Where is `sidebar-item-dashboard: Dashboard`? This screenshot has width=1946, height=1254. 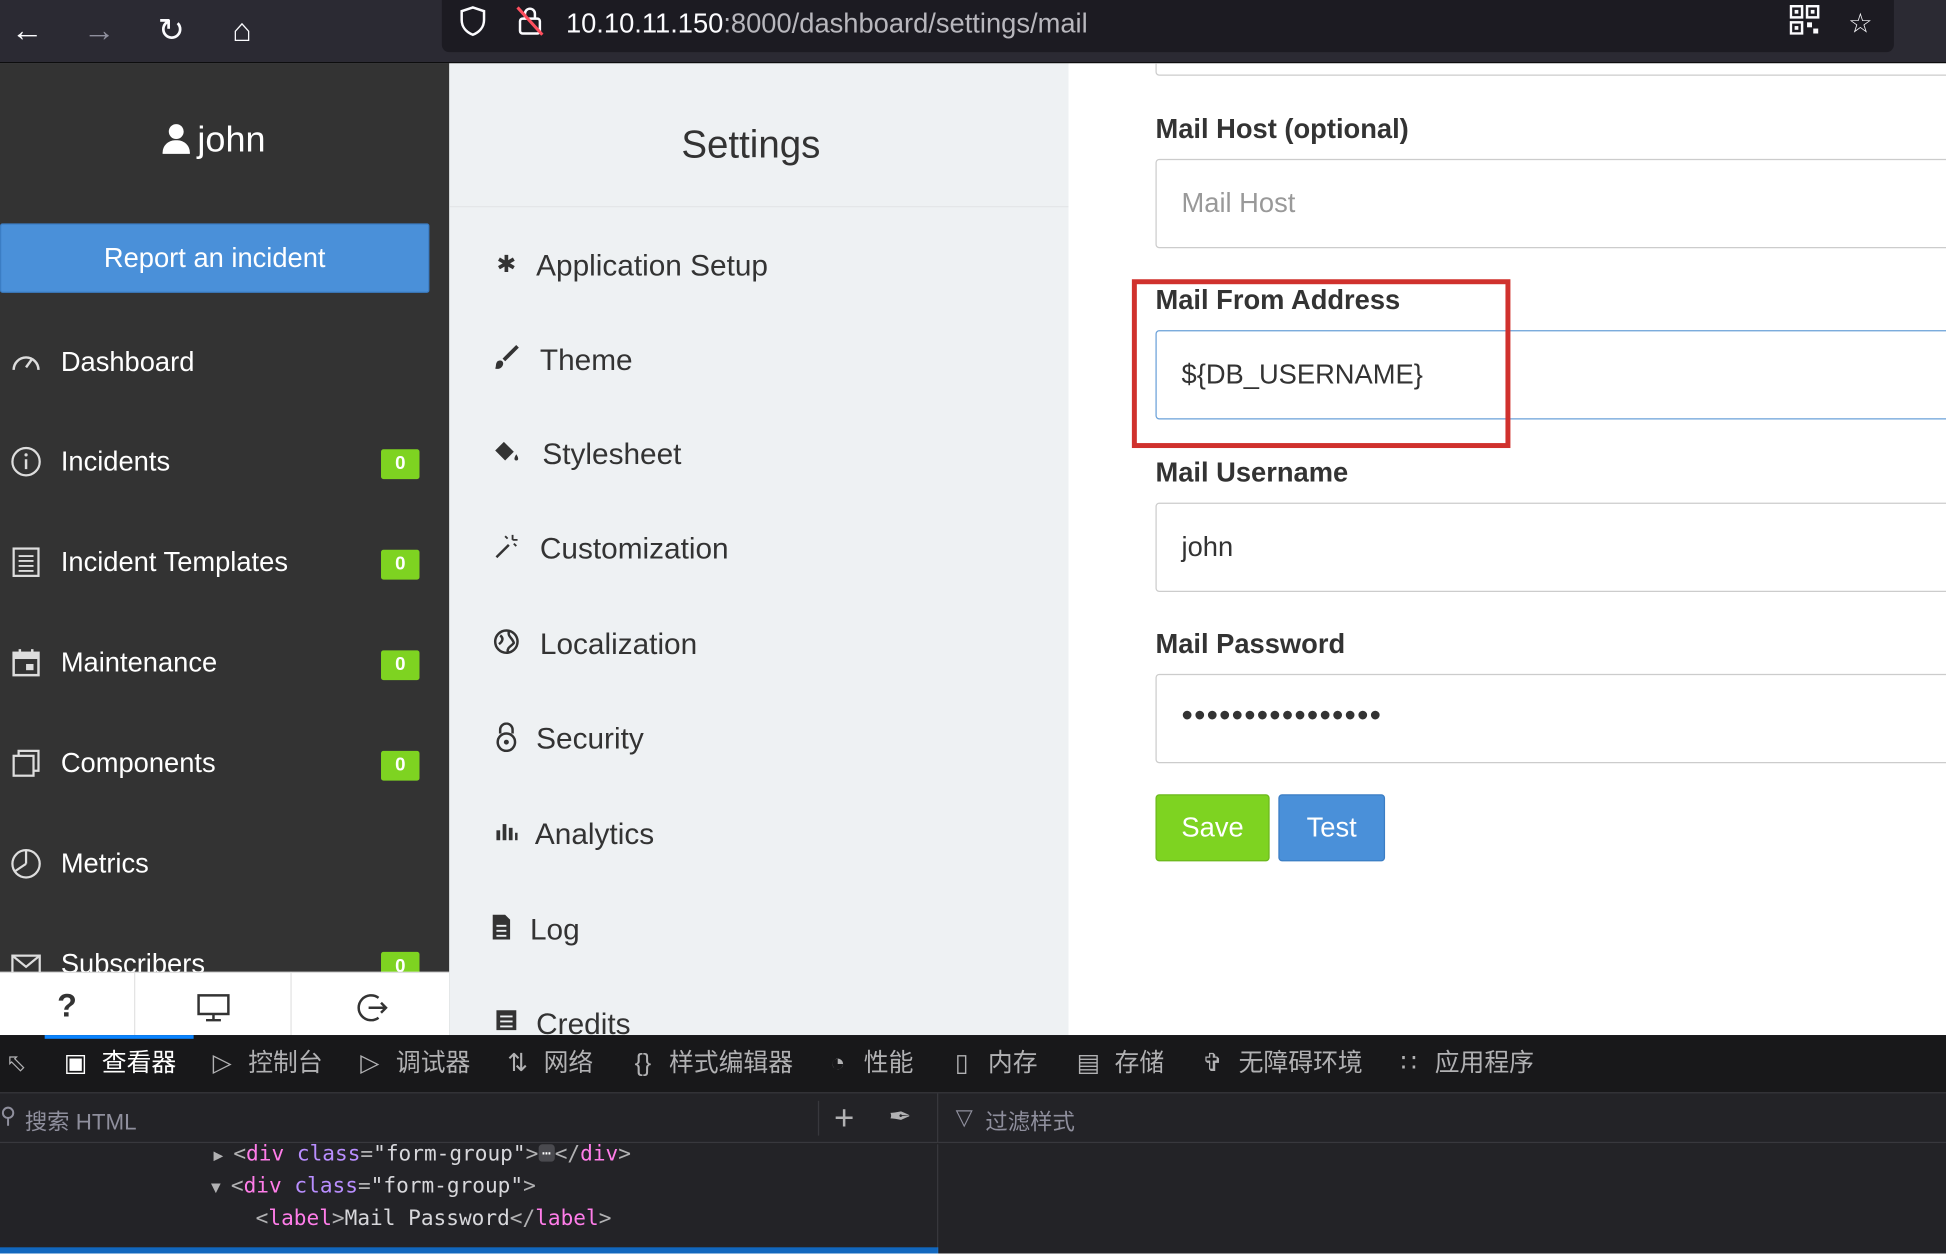
sidebar-item-dashboard: Dashboard is located at coordinates (224, 363).